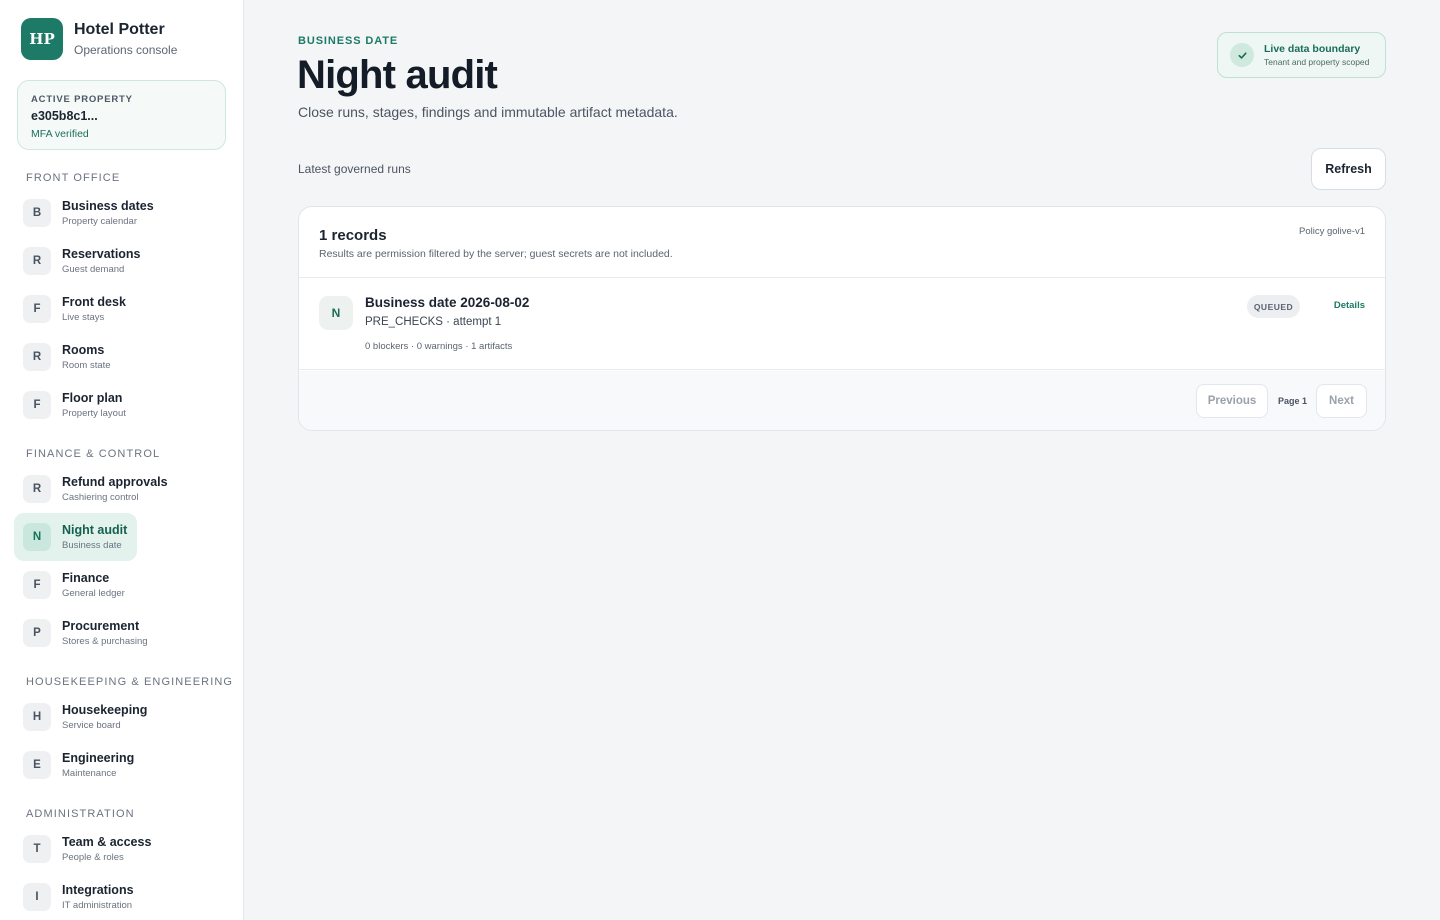 The width and height of the screenshot is (1440, 920). I want to click on previous-page-button: Previous, so click(1232, 401).